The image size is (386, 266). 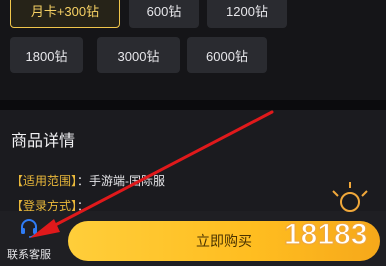 I want to click on package-chip-label: 1800钻, so click(x=46, y=56).